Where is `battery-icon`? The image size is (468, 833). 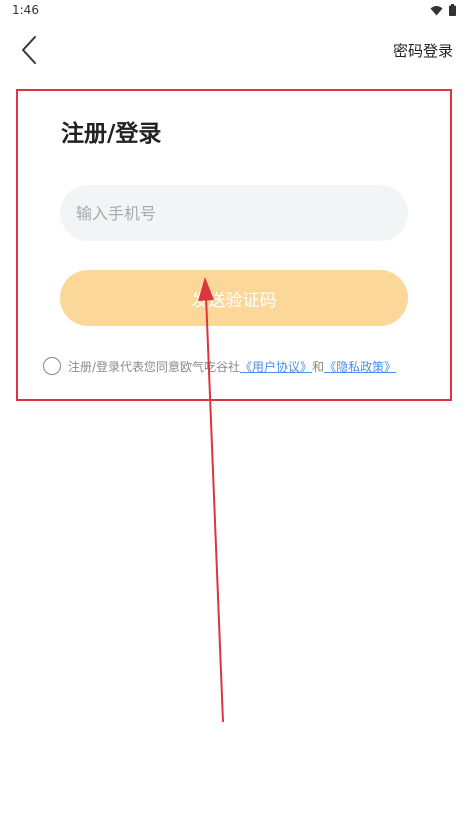 battery-icon is located at coordinates (452, 10).